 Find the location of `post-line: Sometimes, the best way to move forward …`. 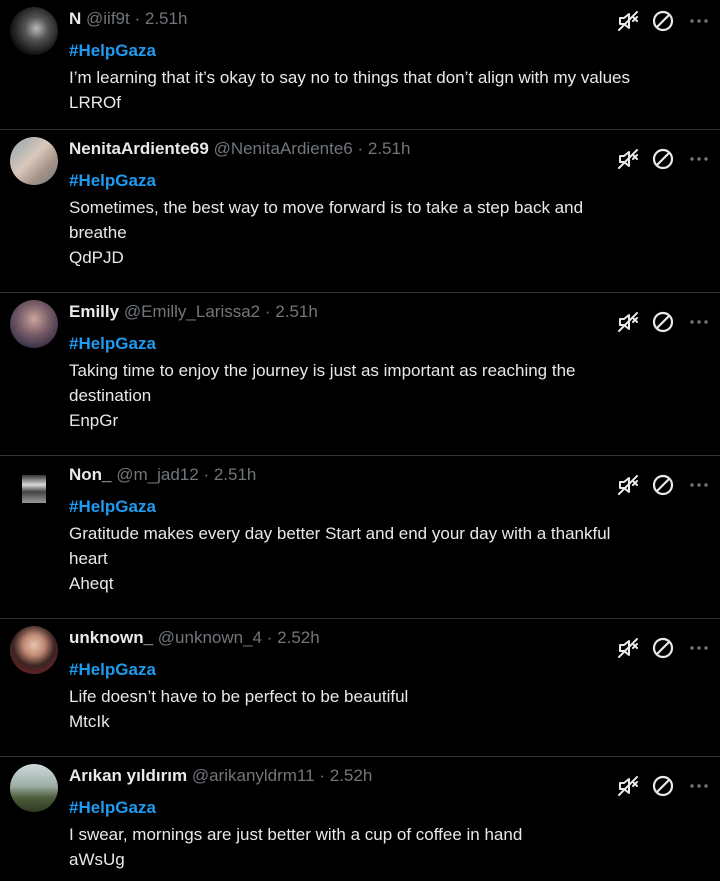

post-line: Sometimes, the best way to move forward … is located at coordinates (326, 207).